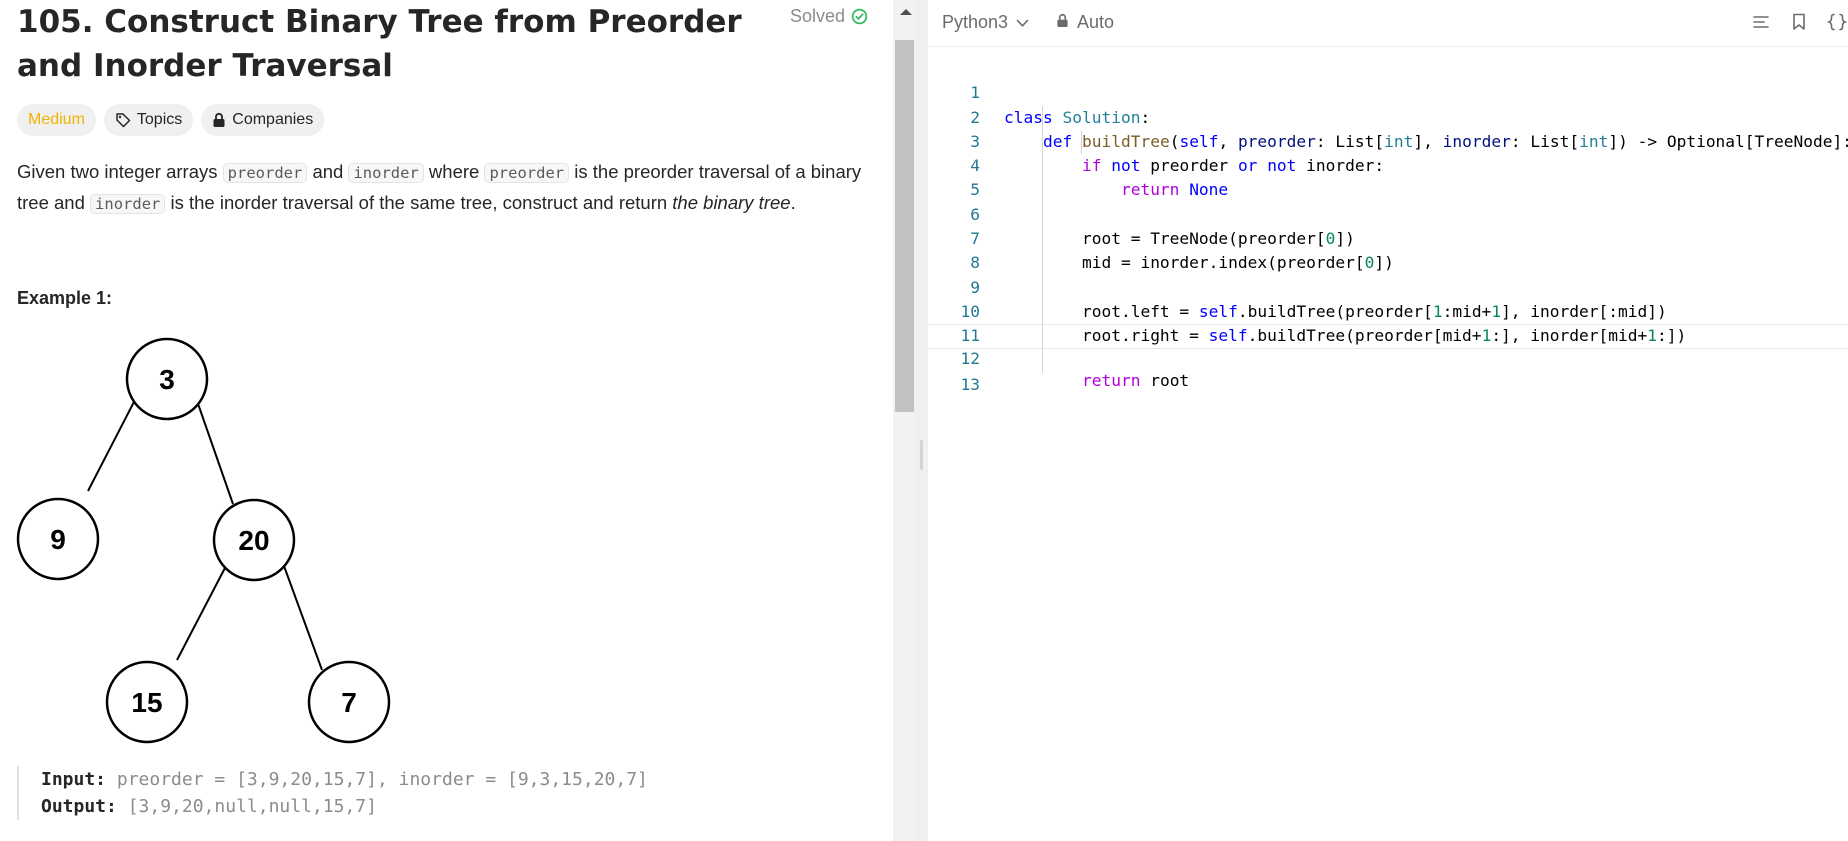 This screenshot has height=841, width=1848. Describe the element at coordinates (906, 12) in the screenshot. I see `scroll-up-arrow-icon` at that location.